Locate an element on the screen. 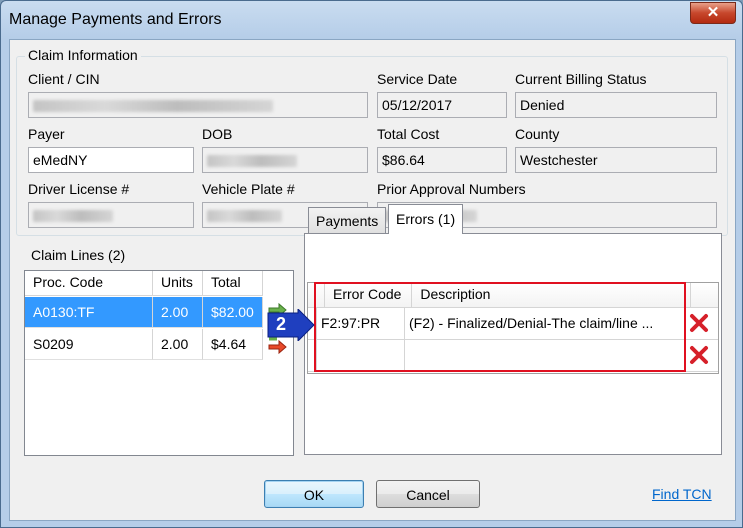 This screenshot has width=743, height=528. redacted-dob is located at coordinates (252, 161).